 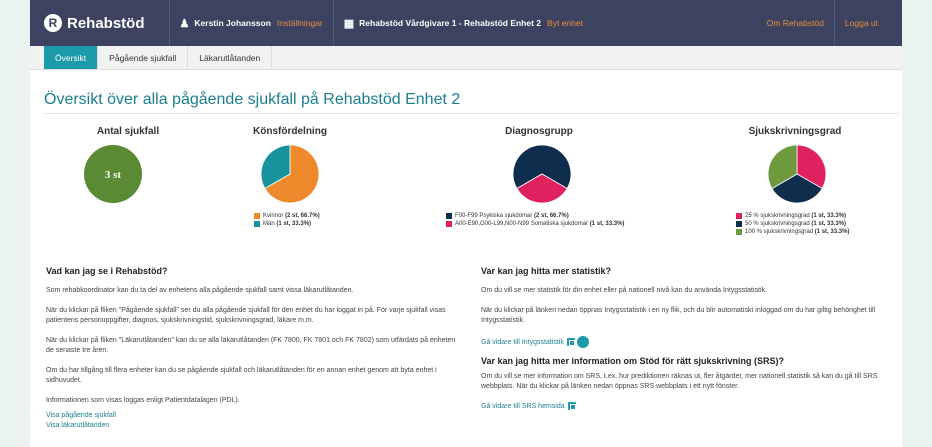 What do you see at coordinates (143, 57) in the screenshot?
I see `tab-pagaende-sjukfall: Pågående sjukfall` at bounding box center [143, 57].